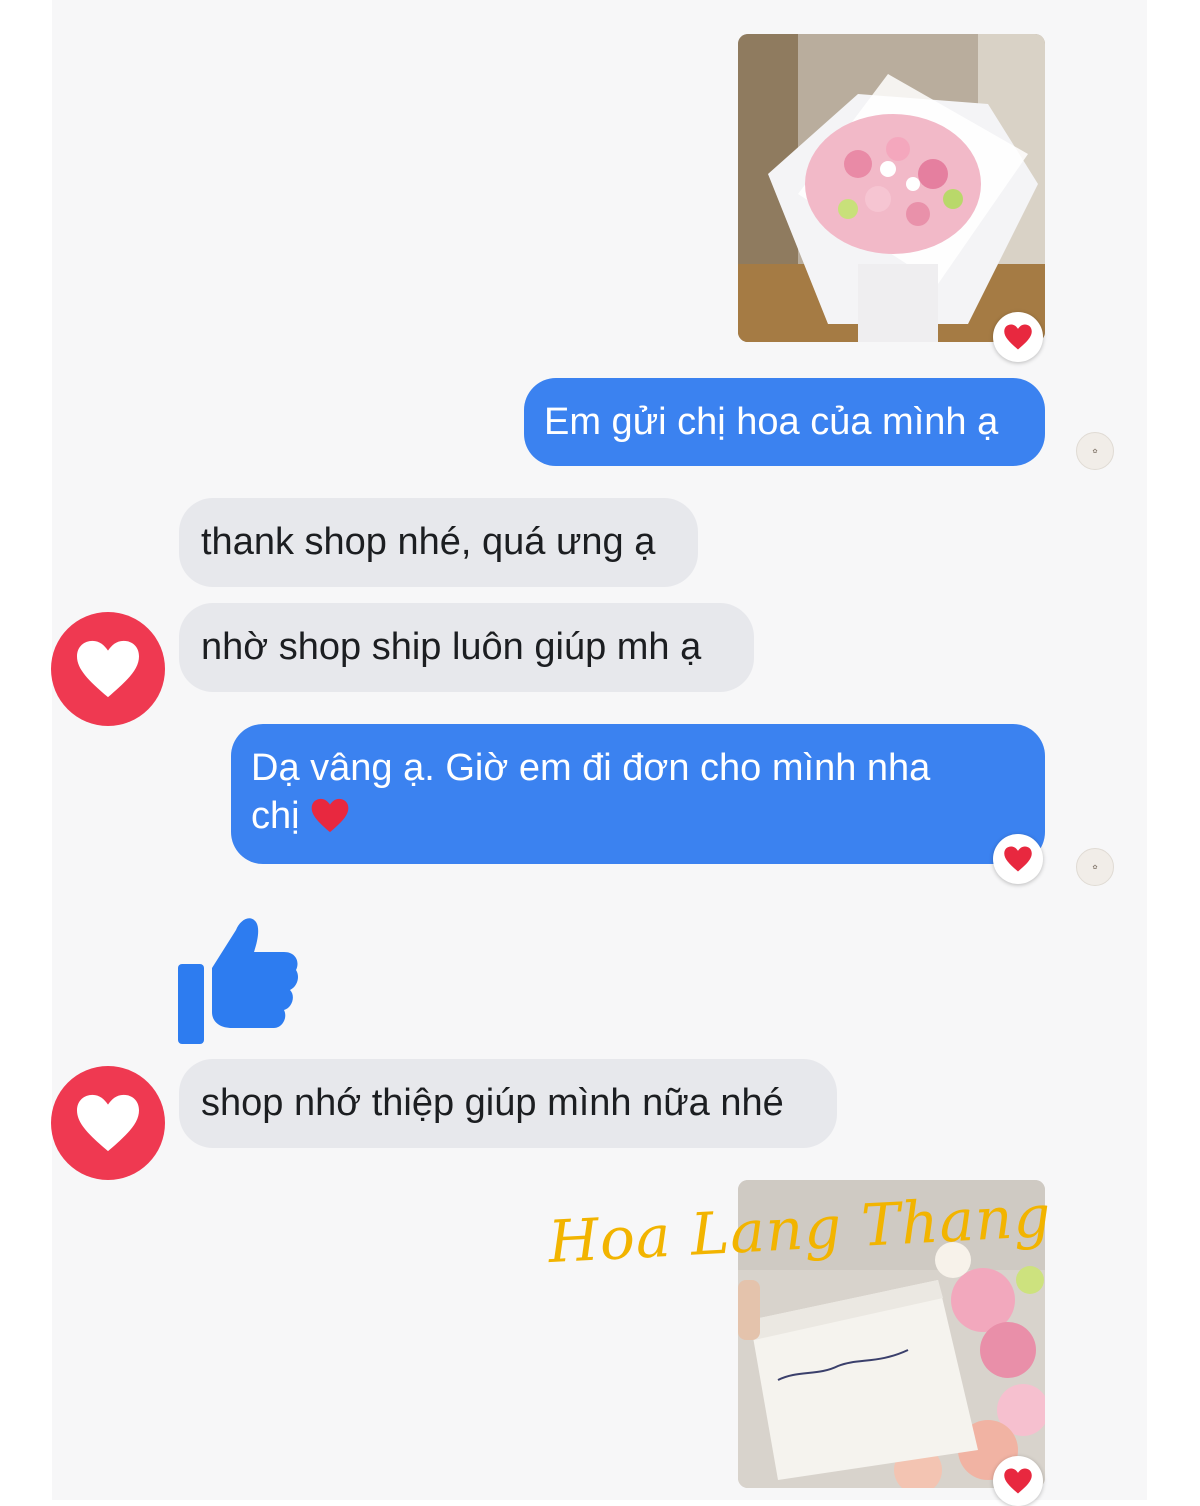 This screenshot has height=1506, width=1200. I want to click on message-text: nhờ shop ship luôn giúp mh ạ, so click(451, 647).